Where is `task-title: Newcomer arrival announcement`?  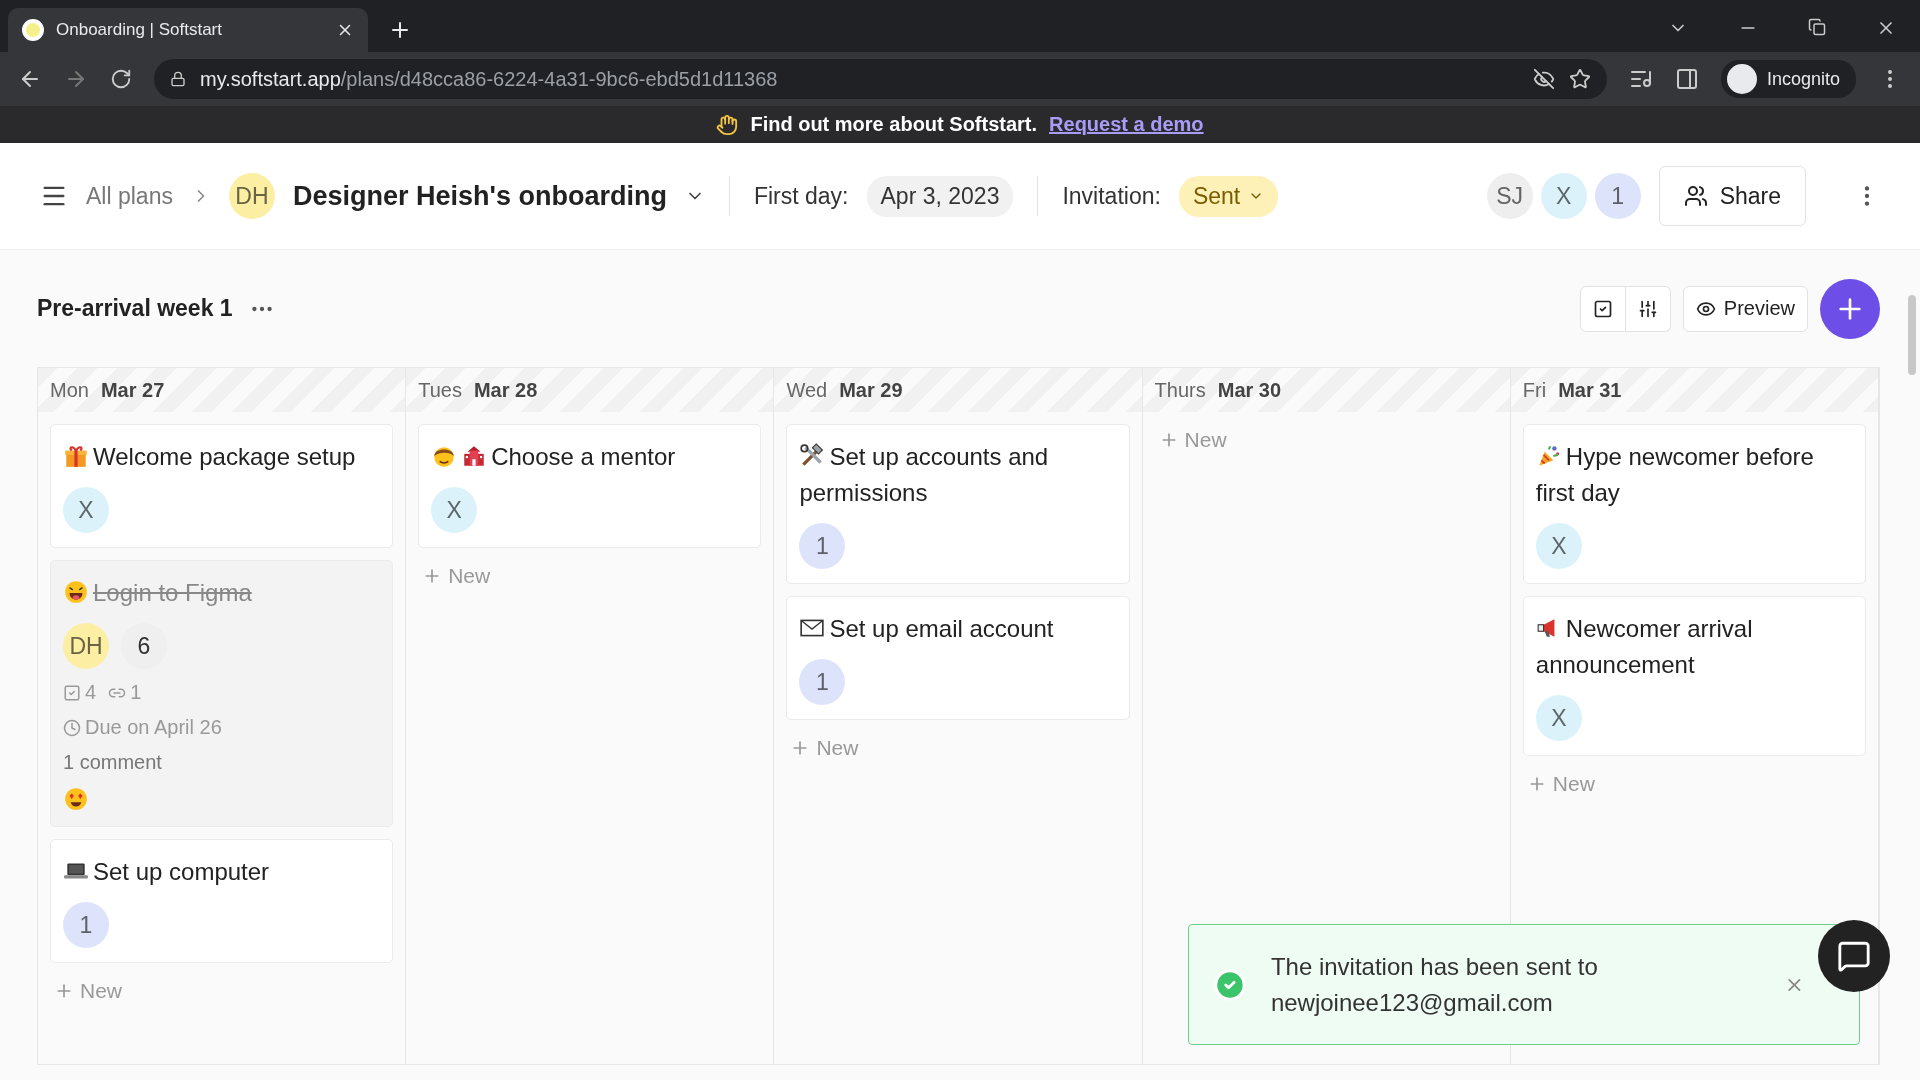
task-title: Newcomer arrival announcement is located at coordinates (1644, 647).